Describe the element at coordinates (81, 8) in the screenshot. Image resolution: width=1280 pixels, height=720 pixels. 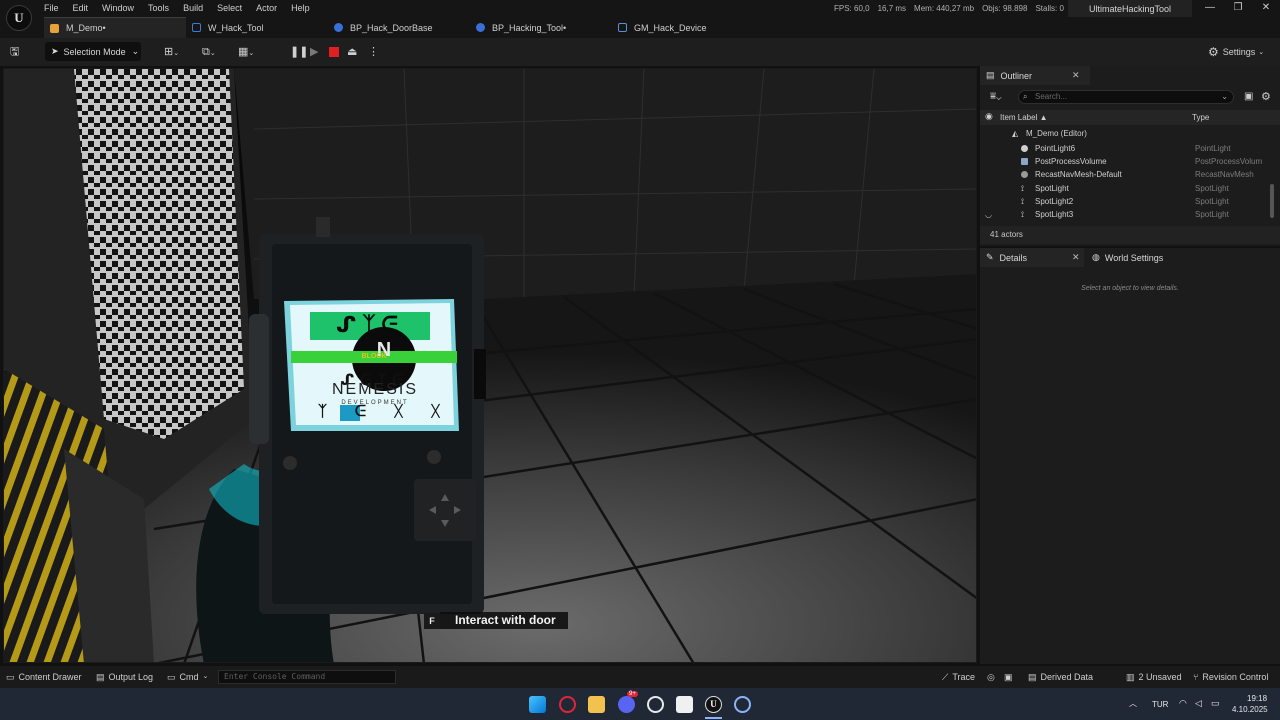
I see `menu-edit: Edit` at that location.